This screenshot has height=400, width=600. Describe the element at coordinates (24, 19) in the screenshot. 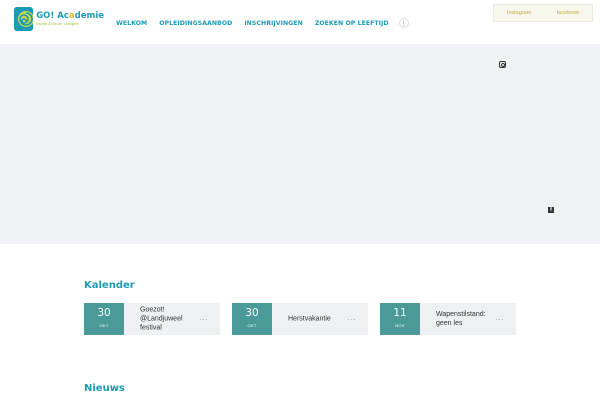

I see `snail-logo-icon` at that location.